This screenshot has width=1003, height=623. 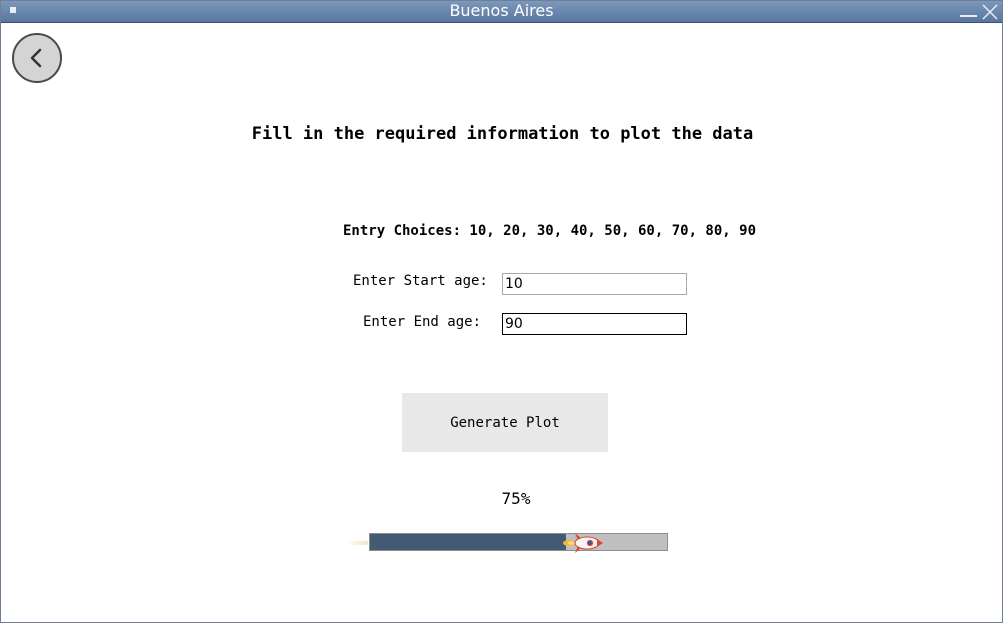 I want to click on title-bar: Buenos Aires, so click(x=501, y=12).